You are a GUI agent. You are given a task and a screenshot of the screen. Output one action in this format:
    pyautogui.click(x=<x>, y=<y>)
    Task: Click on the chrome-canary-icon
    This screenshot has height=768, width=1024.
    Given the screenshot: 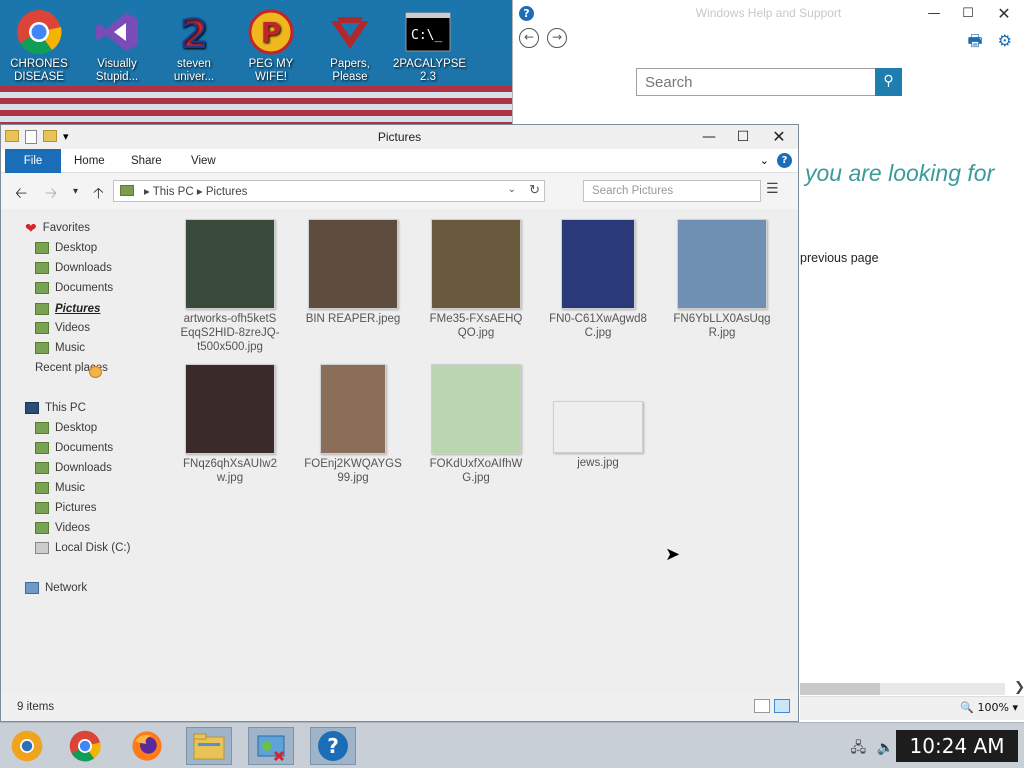 What is the action you would take?
    pyautogui.click(x=27, y=746)
    